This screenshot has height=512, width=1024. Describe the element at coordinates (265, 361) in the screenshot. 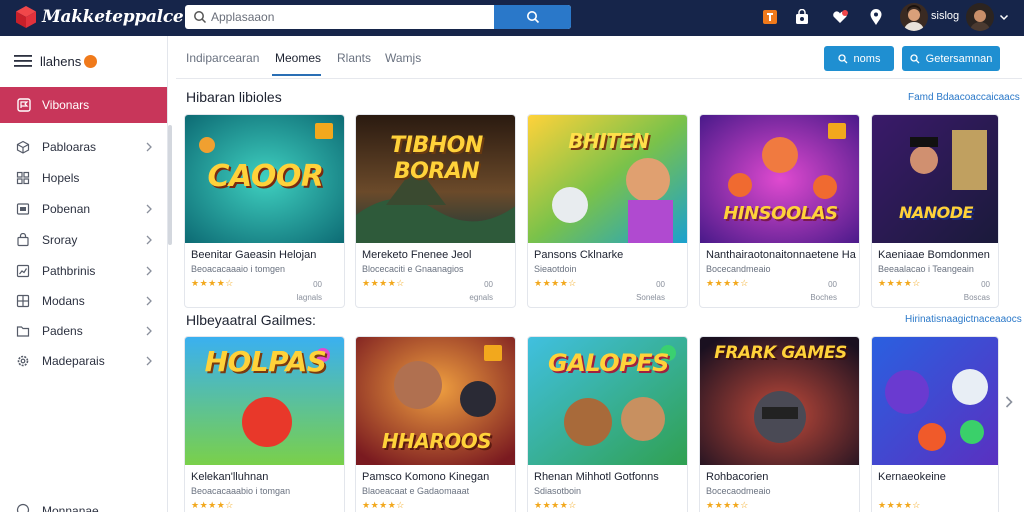

I see `thumbnail-title: HOLPAS` at that location.